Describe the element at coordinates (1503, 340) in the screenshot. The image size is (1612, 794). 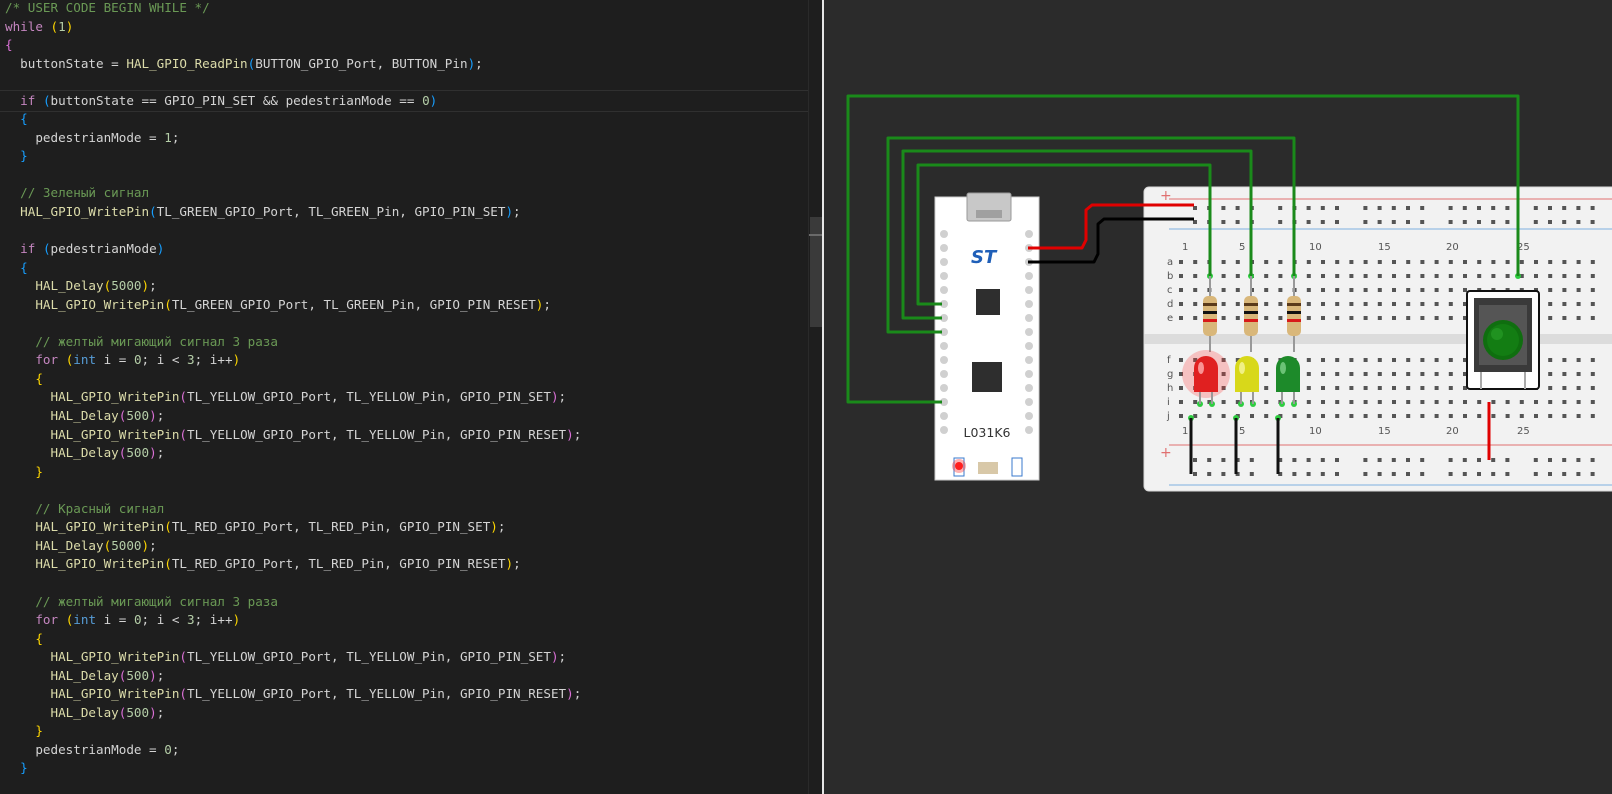
I see `push-button` at that location.